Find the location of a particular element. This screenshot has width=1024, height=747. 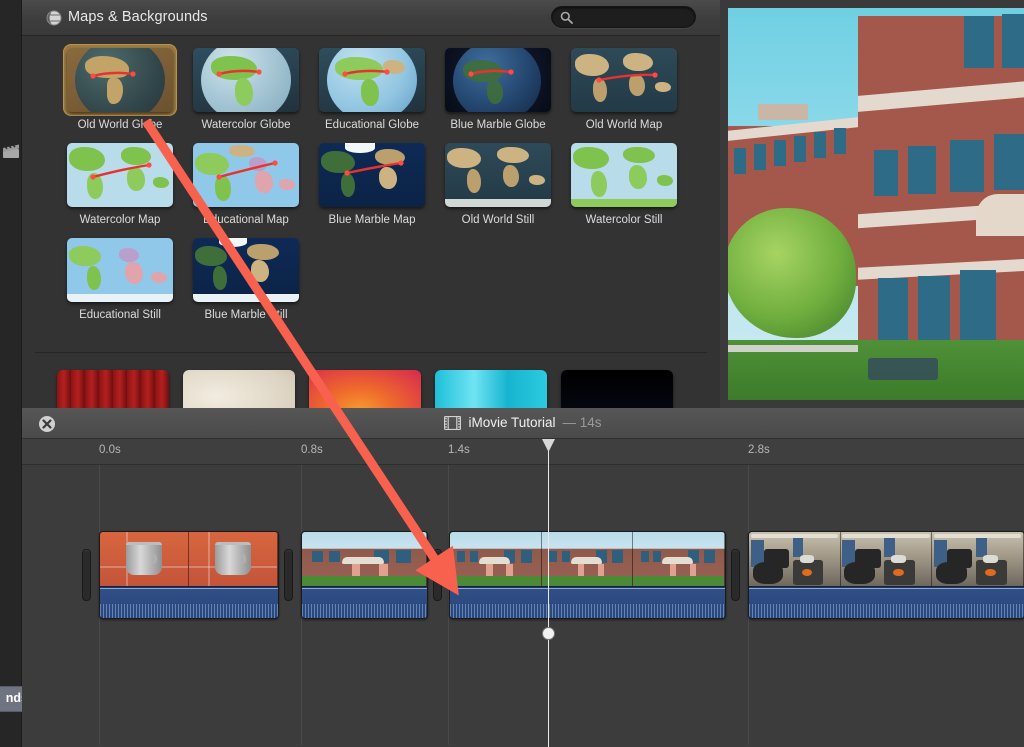

map-item-watercolor-globe: Watercolor Globe is located at coordinates (246, 92).